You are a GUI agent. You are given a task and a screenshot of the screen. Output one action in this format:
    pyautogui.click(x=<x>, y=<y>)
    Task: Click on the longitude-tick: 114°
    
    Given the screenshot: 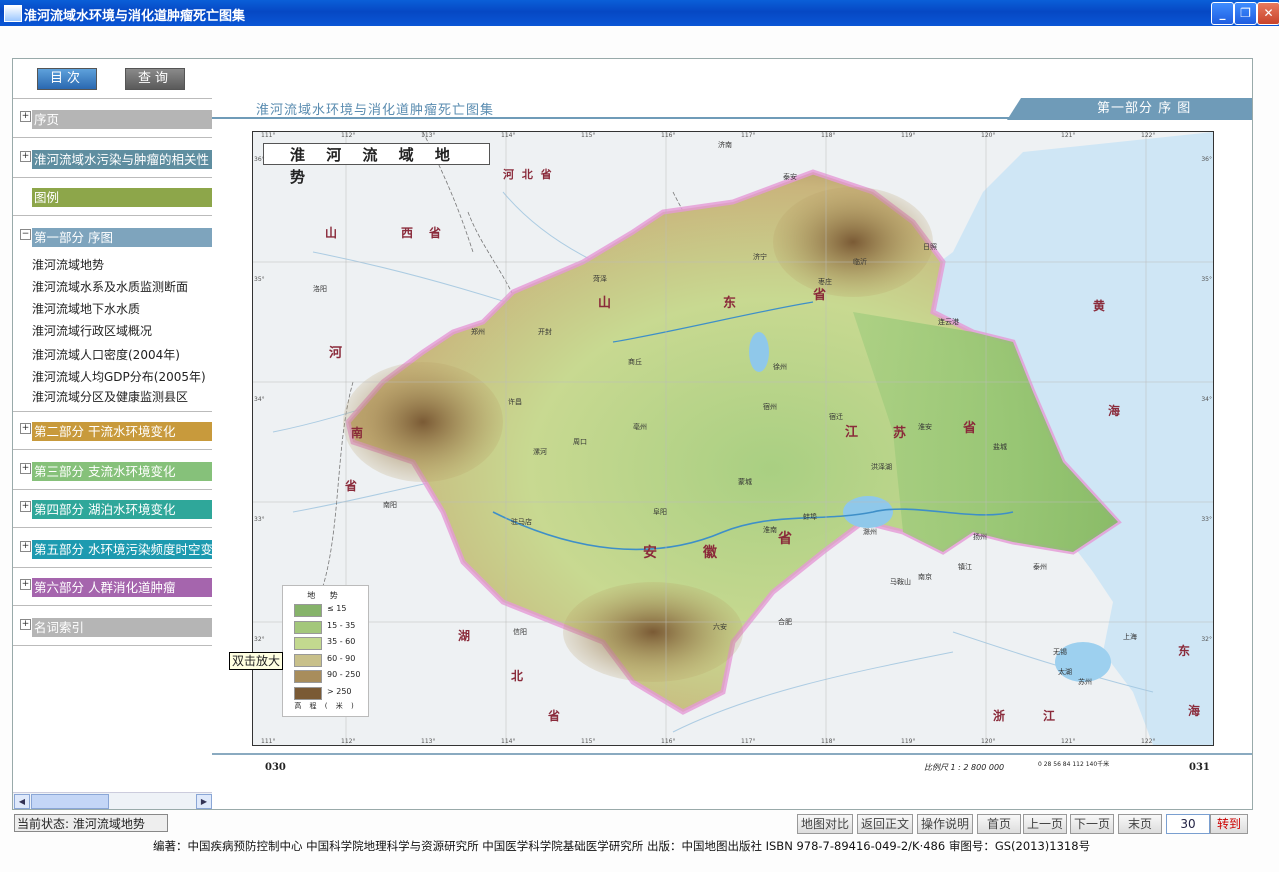 What is the action you would take?
    pyautogui.click(x=508, y=135)
    